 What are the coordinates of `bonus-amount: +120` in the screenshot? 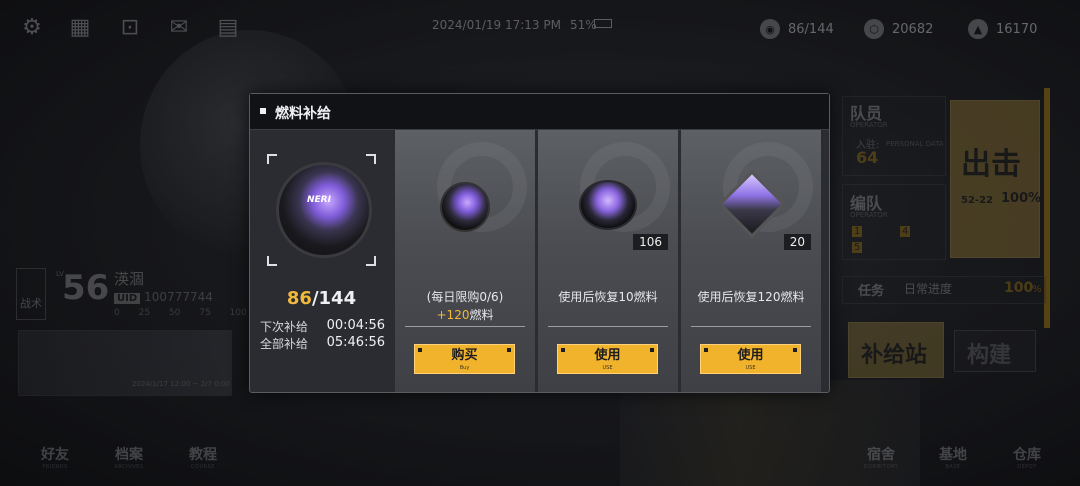 It's located at (453, 315).